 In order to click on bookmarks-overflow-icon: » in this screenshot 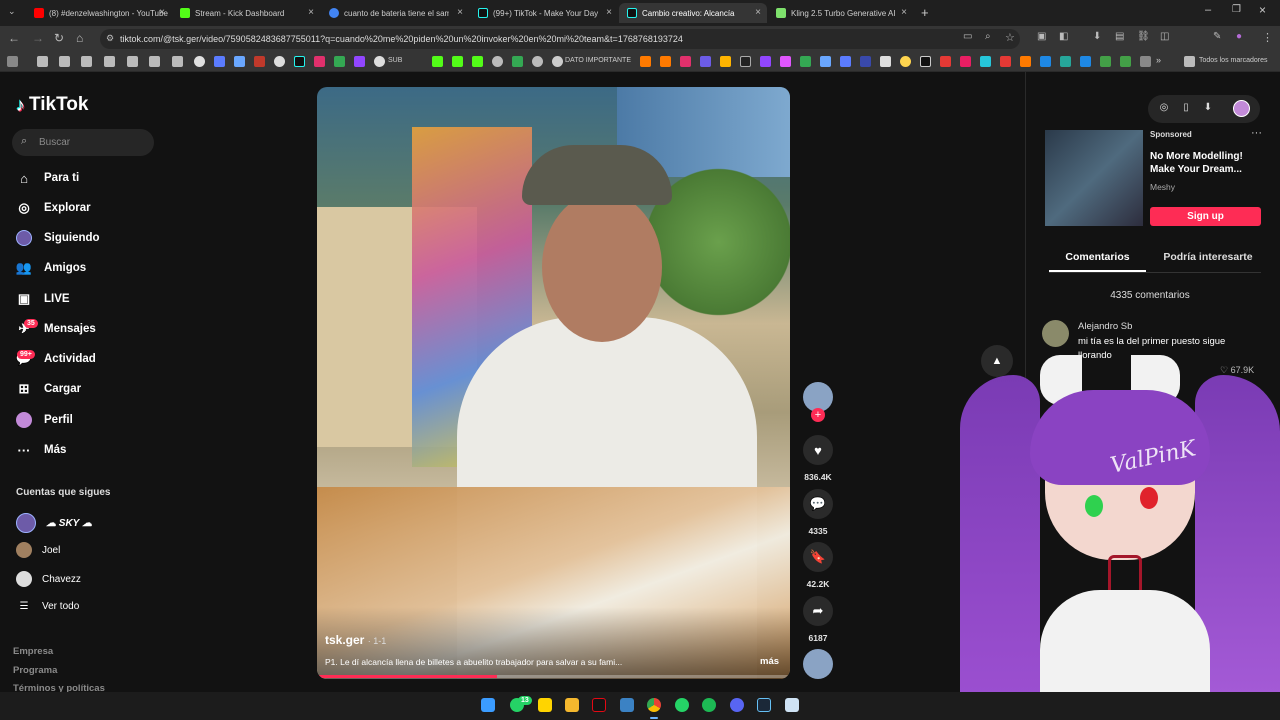, I will do `click(1158, 60)`.